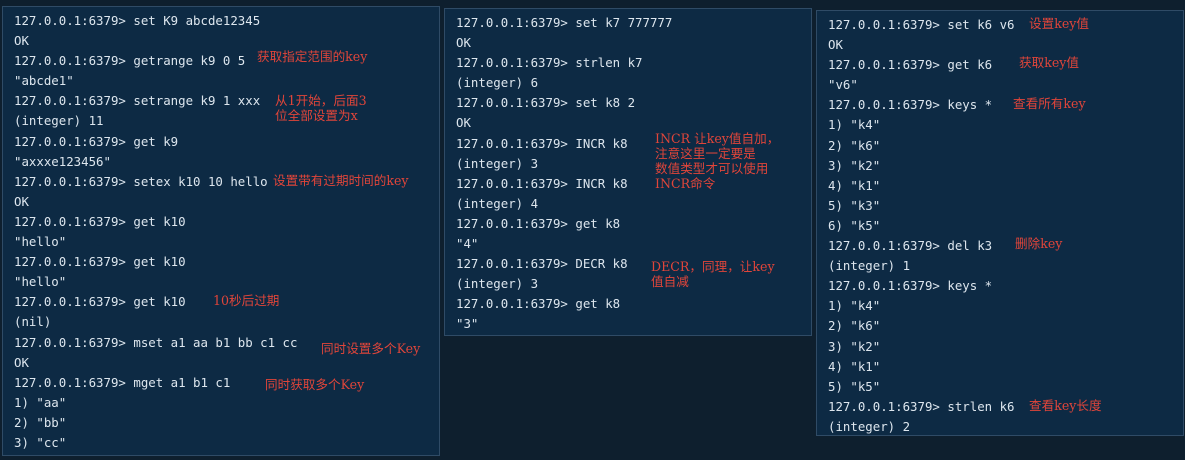 The image size is (1185, 460). What do you see at coordinates (467, 244) in the screenshot?
I see `terminal-line: "4"` at bounding box center [467, 244].